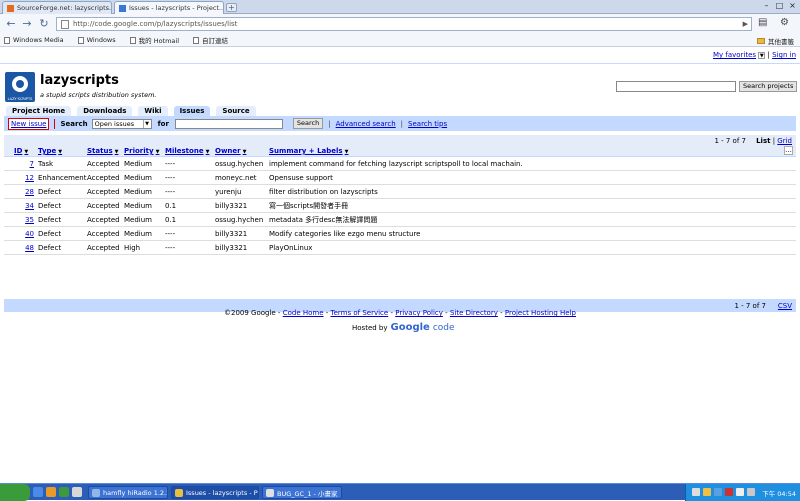 The image size is (800, 501). I want to click on tab-wiki: Wiki, so click(153, 111).